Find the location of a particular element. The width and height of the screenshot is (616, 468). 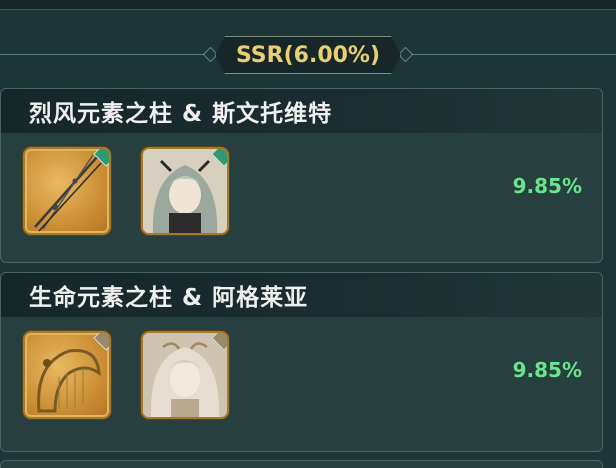

harp-weapon-icon is located at coordinates (67, 375).